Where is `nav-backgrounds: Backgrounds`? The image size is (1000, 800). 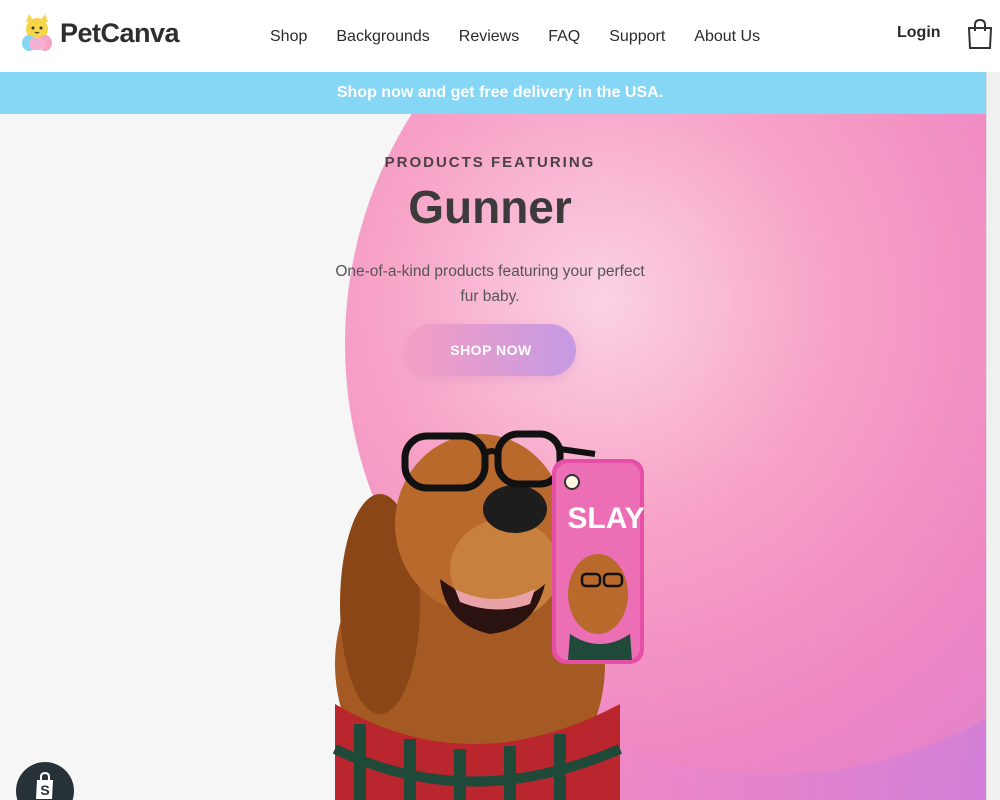
nav-backgrounds: Backgrounds is located at coordinates (382, 37).